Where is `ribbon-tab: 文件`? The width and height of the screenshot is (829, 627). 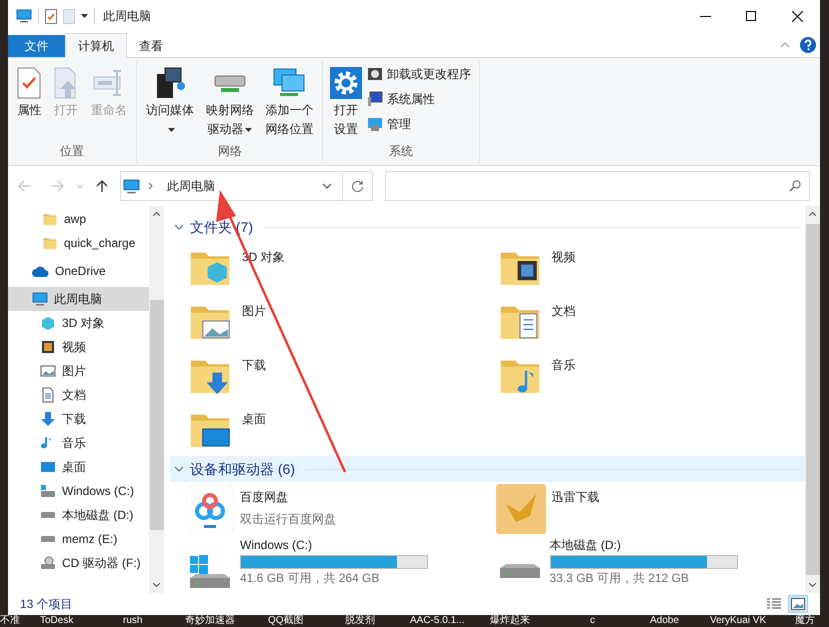 ribbon-tab: 文件 is located at coordinates (36, 46).